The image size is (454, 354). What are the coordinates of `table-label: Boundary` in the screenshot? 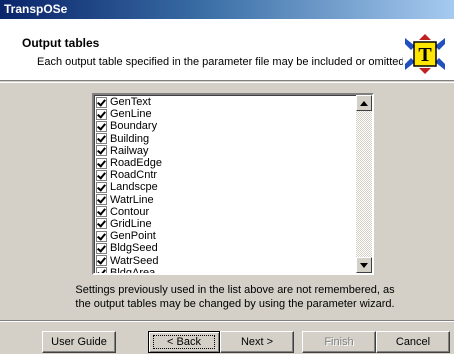 It's located at (134, 126).